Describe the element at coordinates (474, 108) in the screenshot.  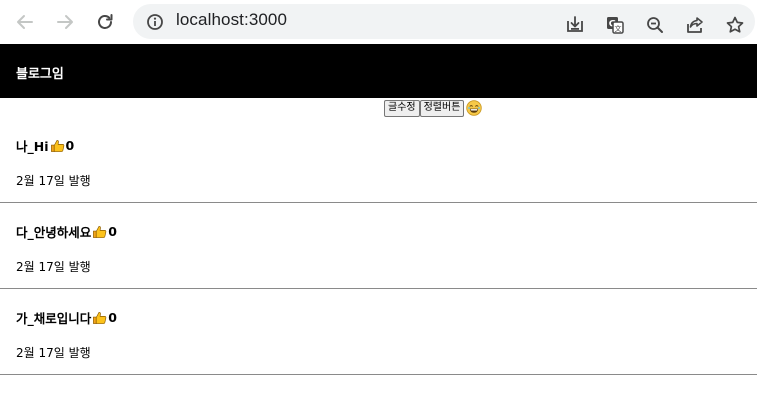
I see `laughing-face-icon` at that location.